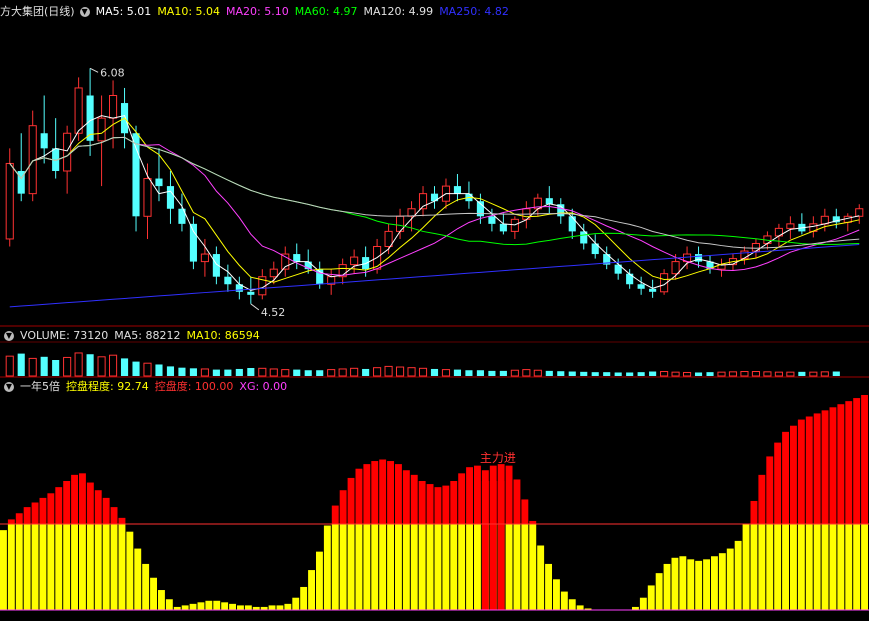 The height and width of the screenshot is (621, 869). I want to click on indicator-label-0: 控盘程度: 92.74, so click(107, 386).